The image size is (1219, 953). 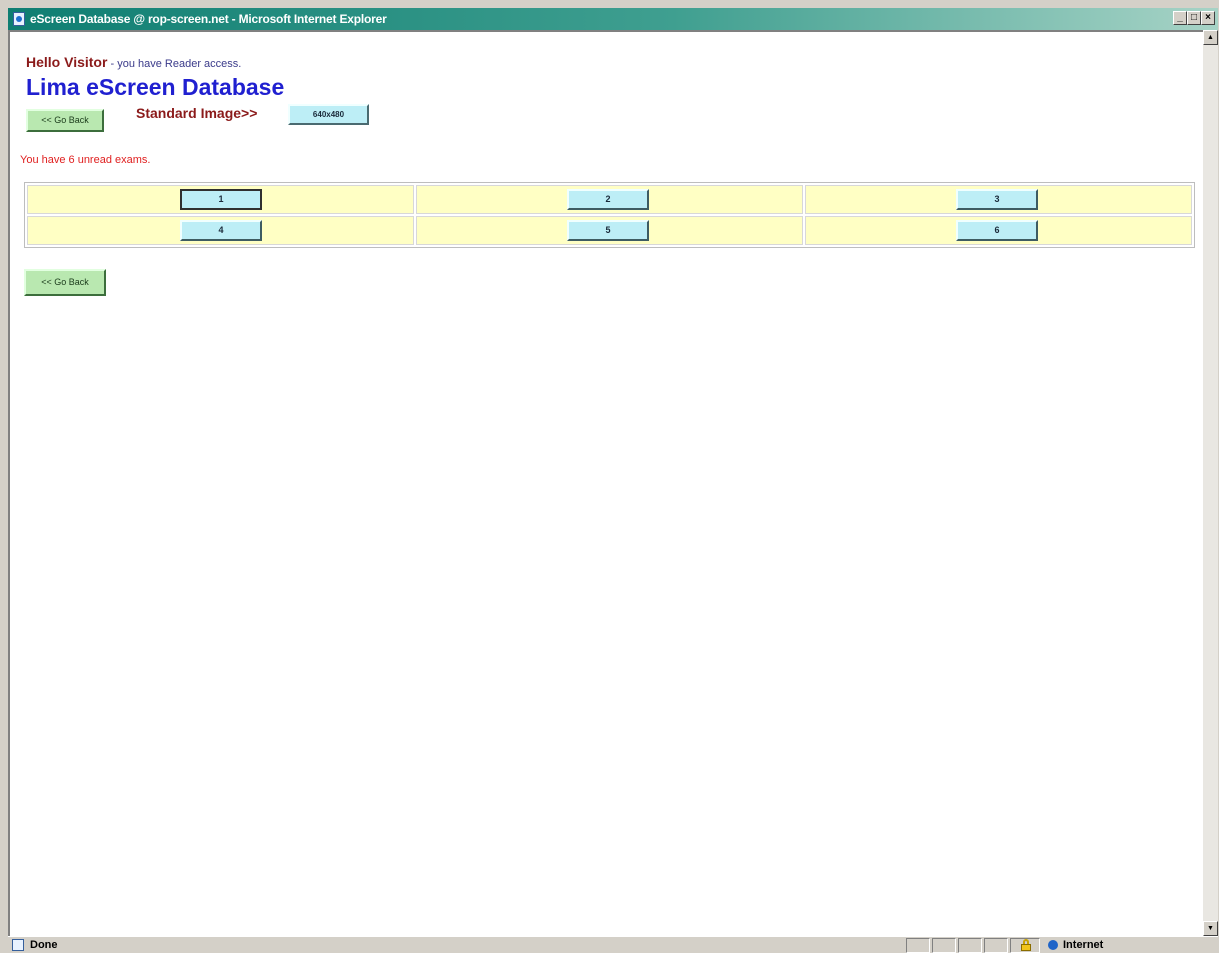 What do you see at coordinates (65, 282) in the screenshot?
I see `go-back-button-bottom: << Go Back` at bounding box center [65, 282].